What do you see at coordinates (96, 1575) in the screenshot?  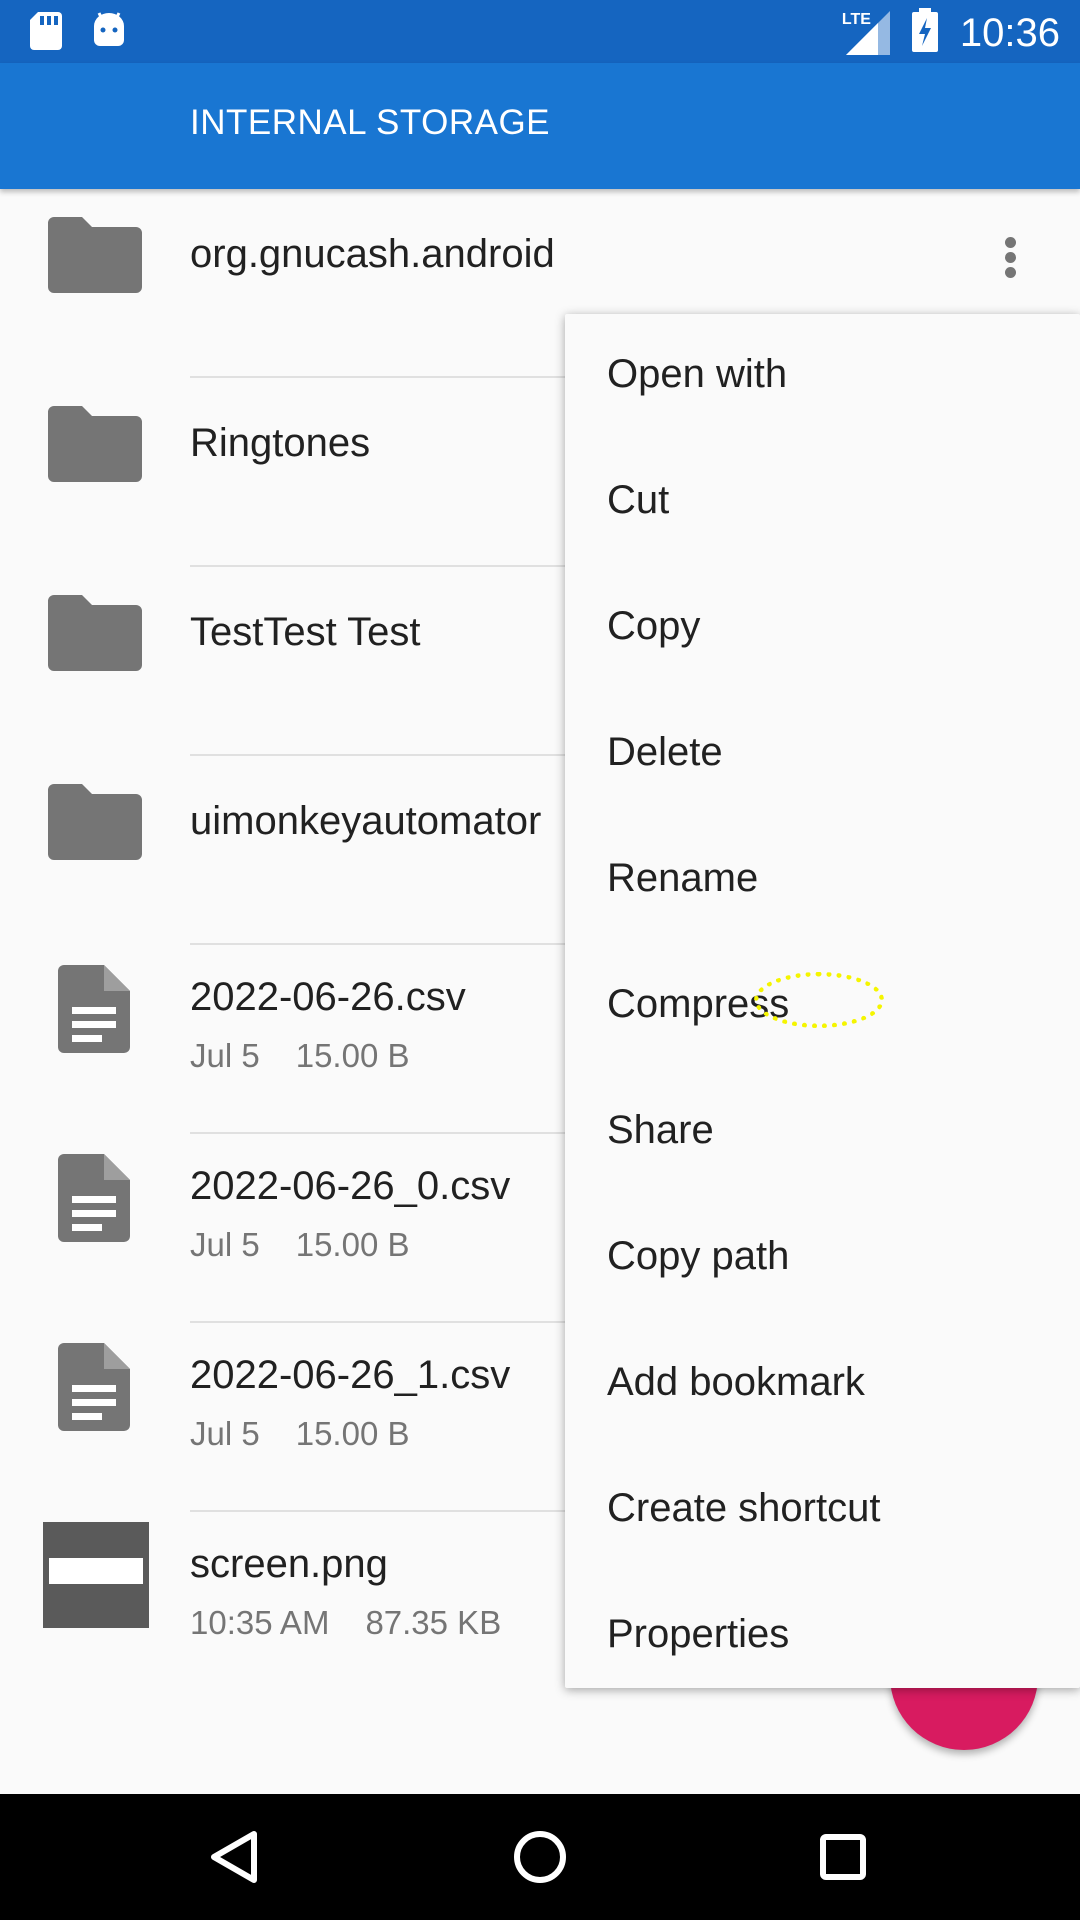 I see `image-thumbnail` at bounding box center [96, 1575].